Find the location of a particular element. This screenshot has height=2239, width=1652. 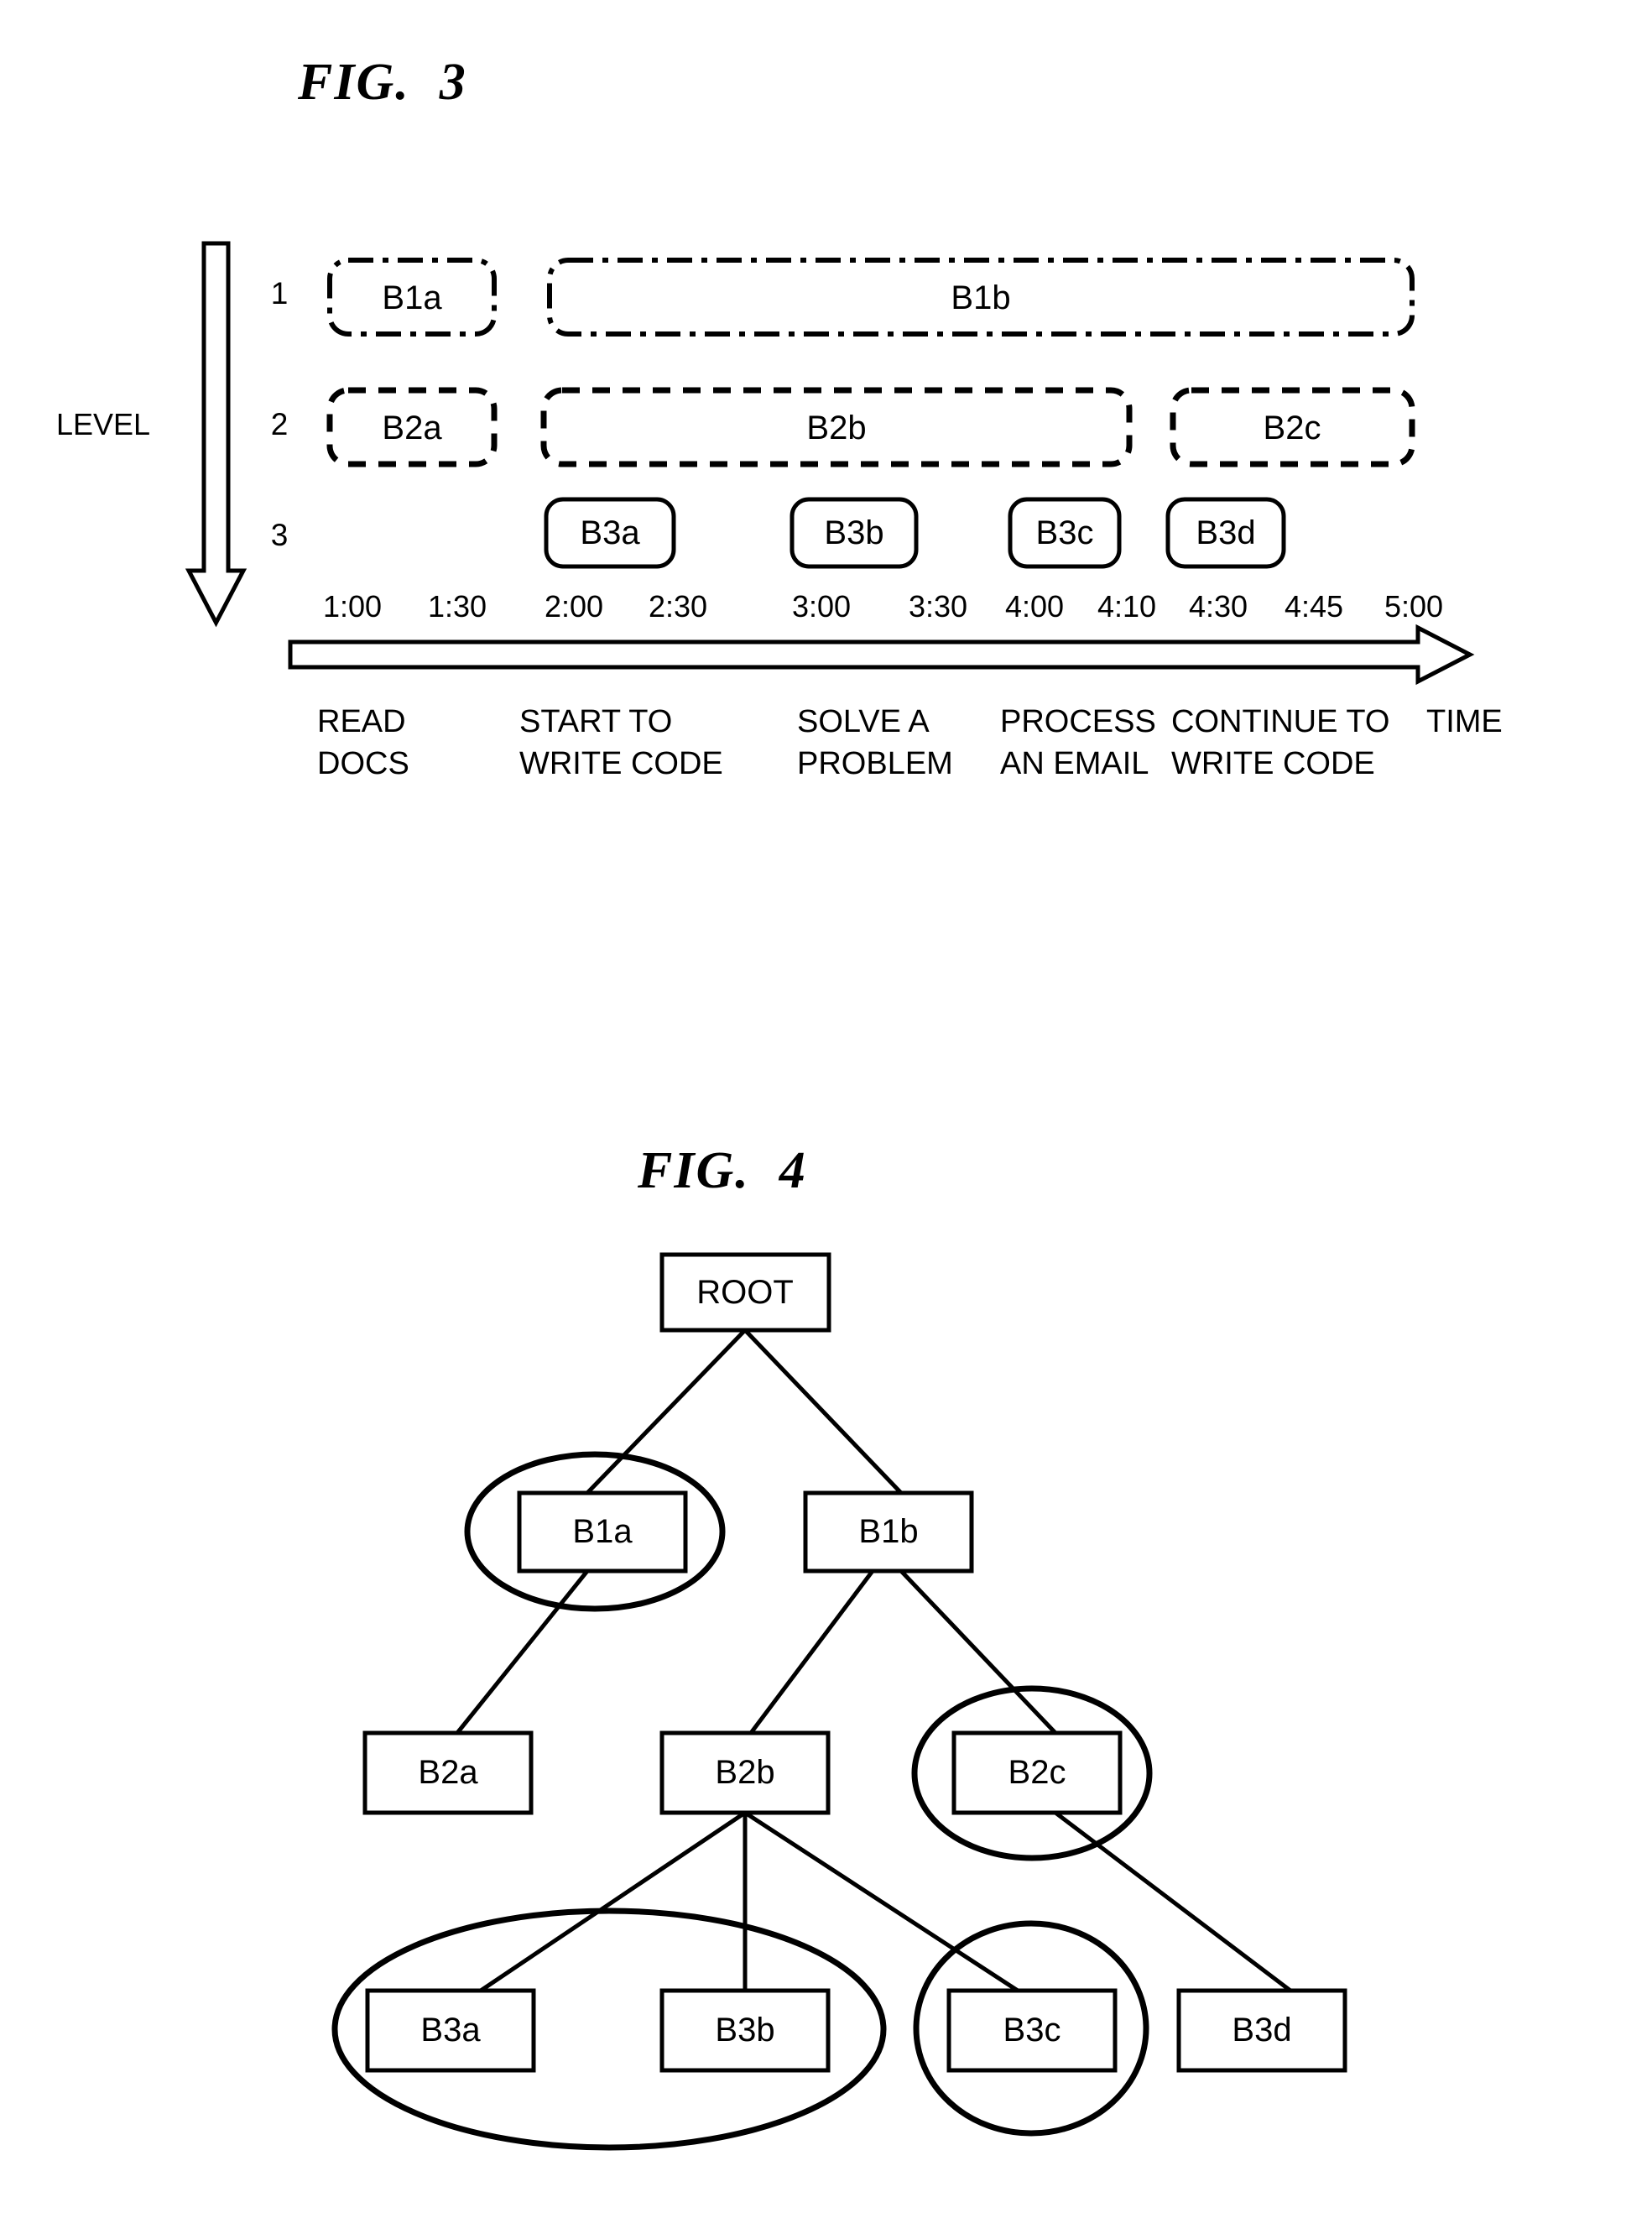

tree-node-b2c: B2c is located at coordinates (1037, 1773).